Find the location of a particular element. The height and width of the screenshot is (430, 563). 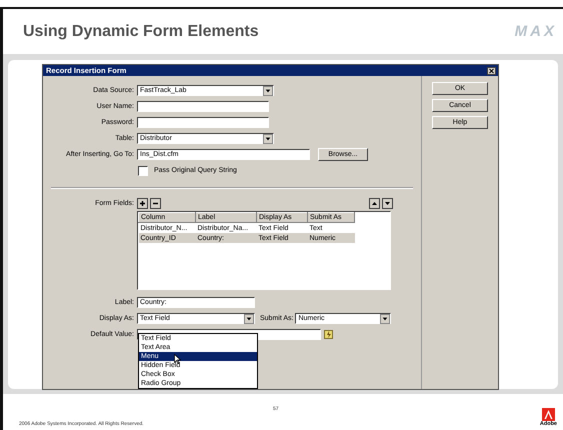

logo: MAX is located at coordinates (535, 31).